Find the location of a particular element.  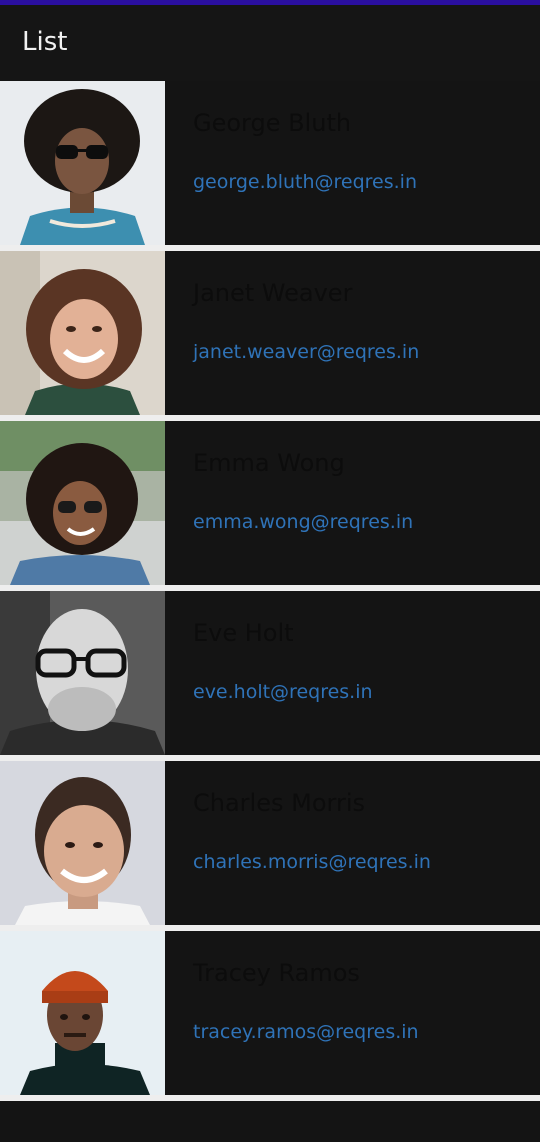

list-item: Emma Wong emma.wong@reqres.in is located at coordinates (270, 503).